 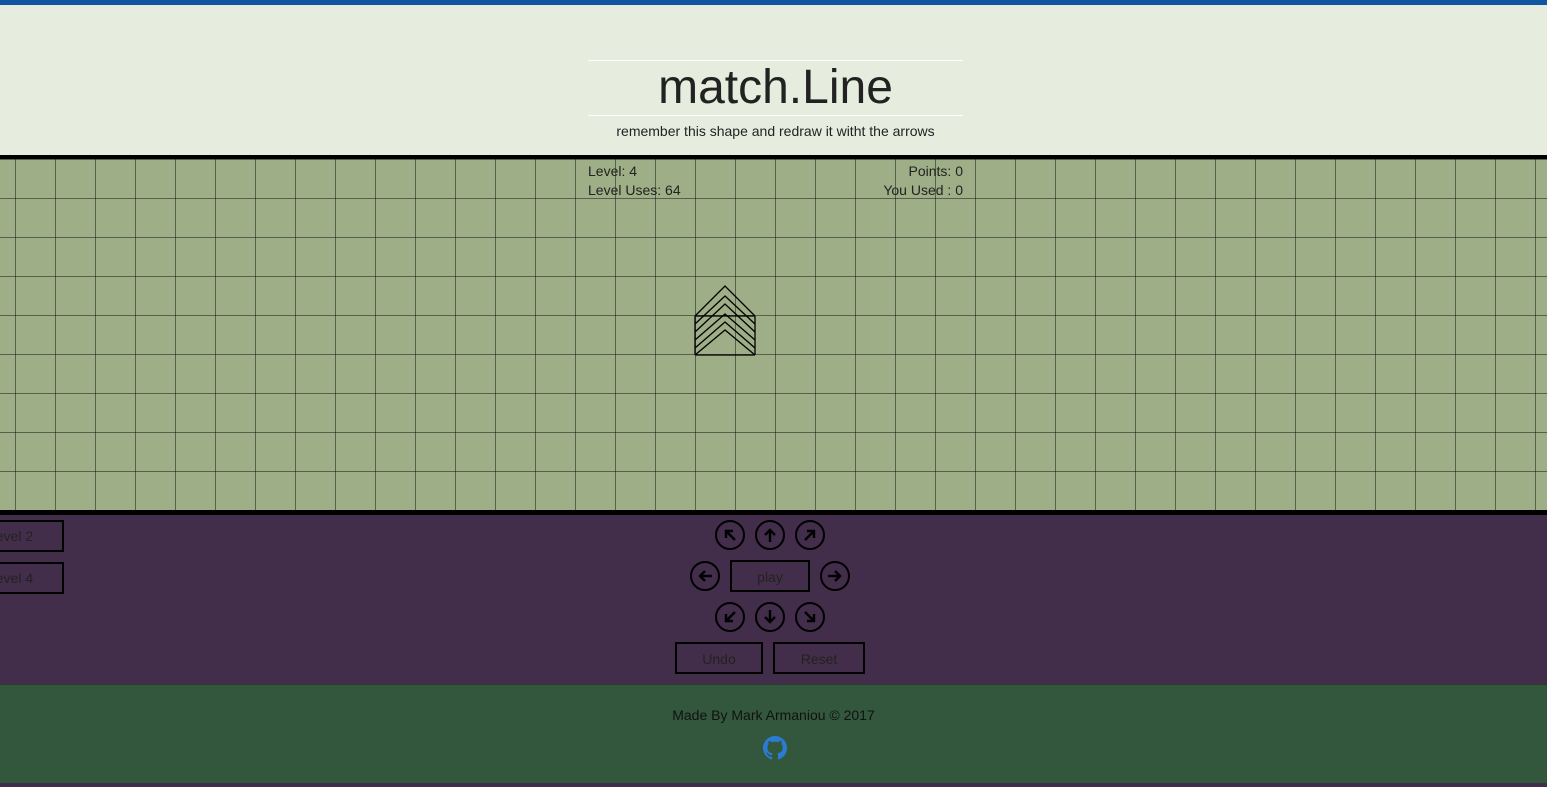 I want to click on page-footer: Made By Mark Armaniou © 2017, so click(x=773, y=734).